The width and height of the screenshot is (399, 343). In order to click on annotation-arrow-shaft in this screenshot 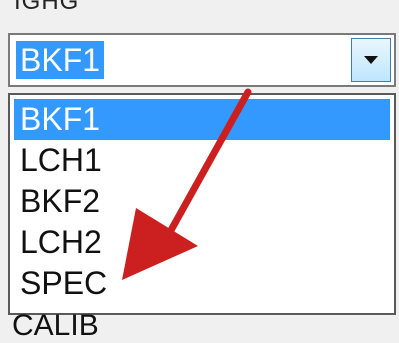, I will do `click(204, 171)`.